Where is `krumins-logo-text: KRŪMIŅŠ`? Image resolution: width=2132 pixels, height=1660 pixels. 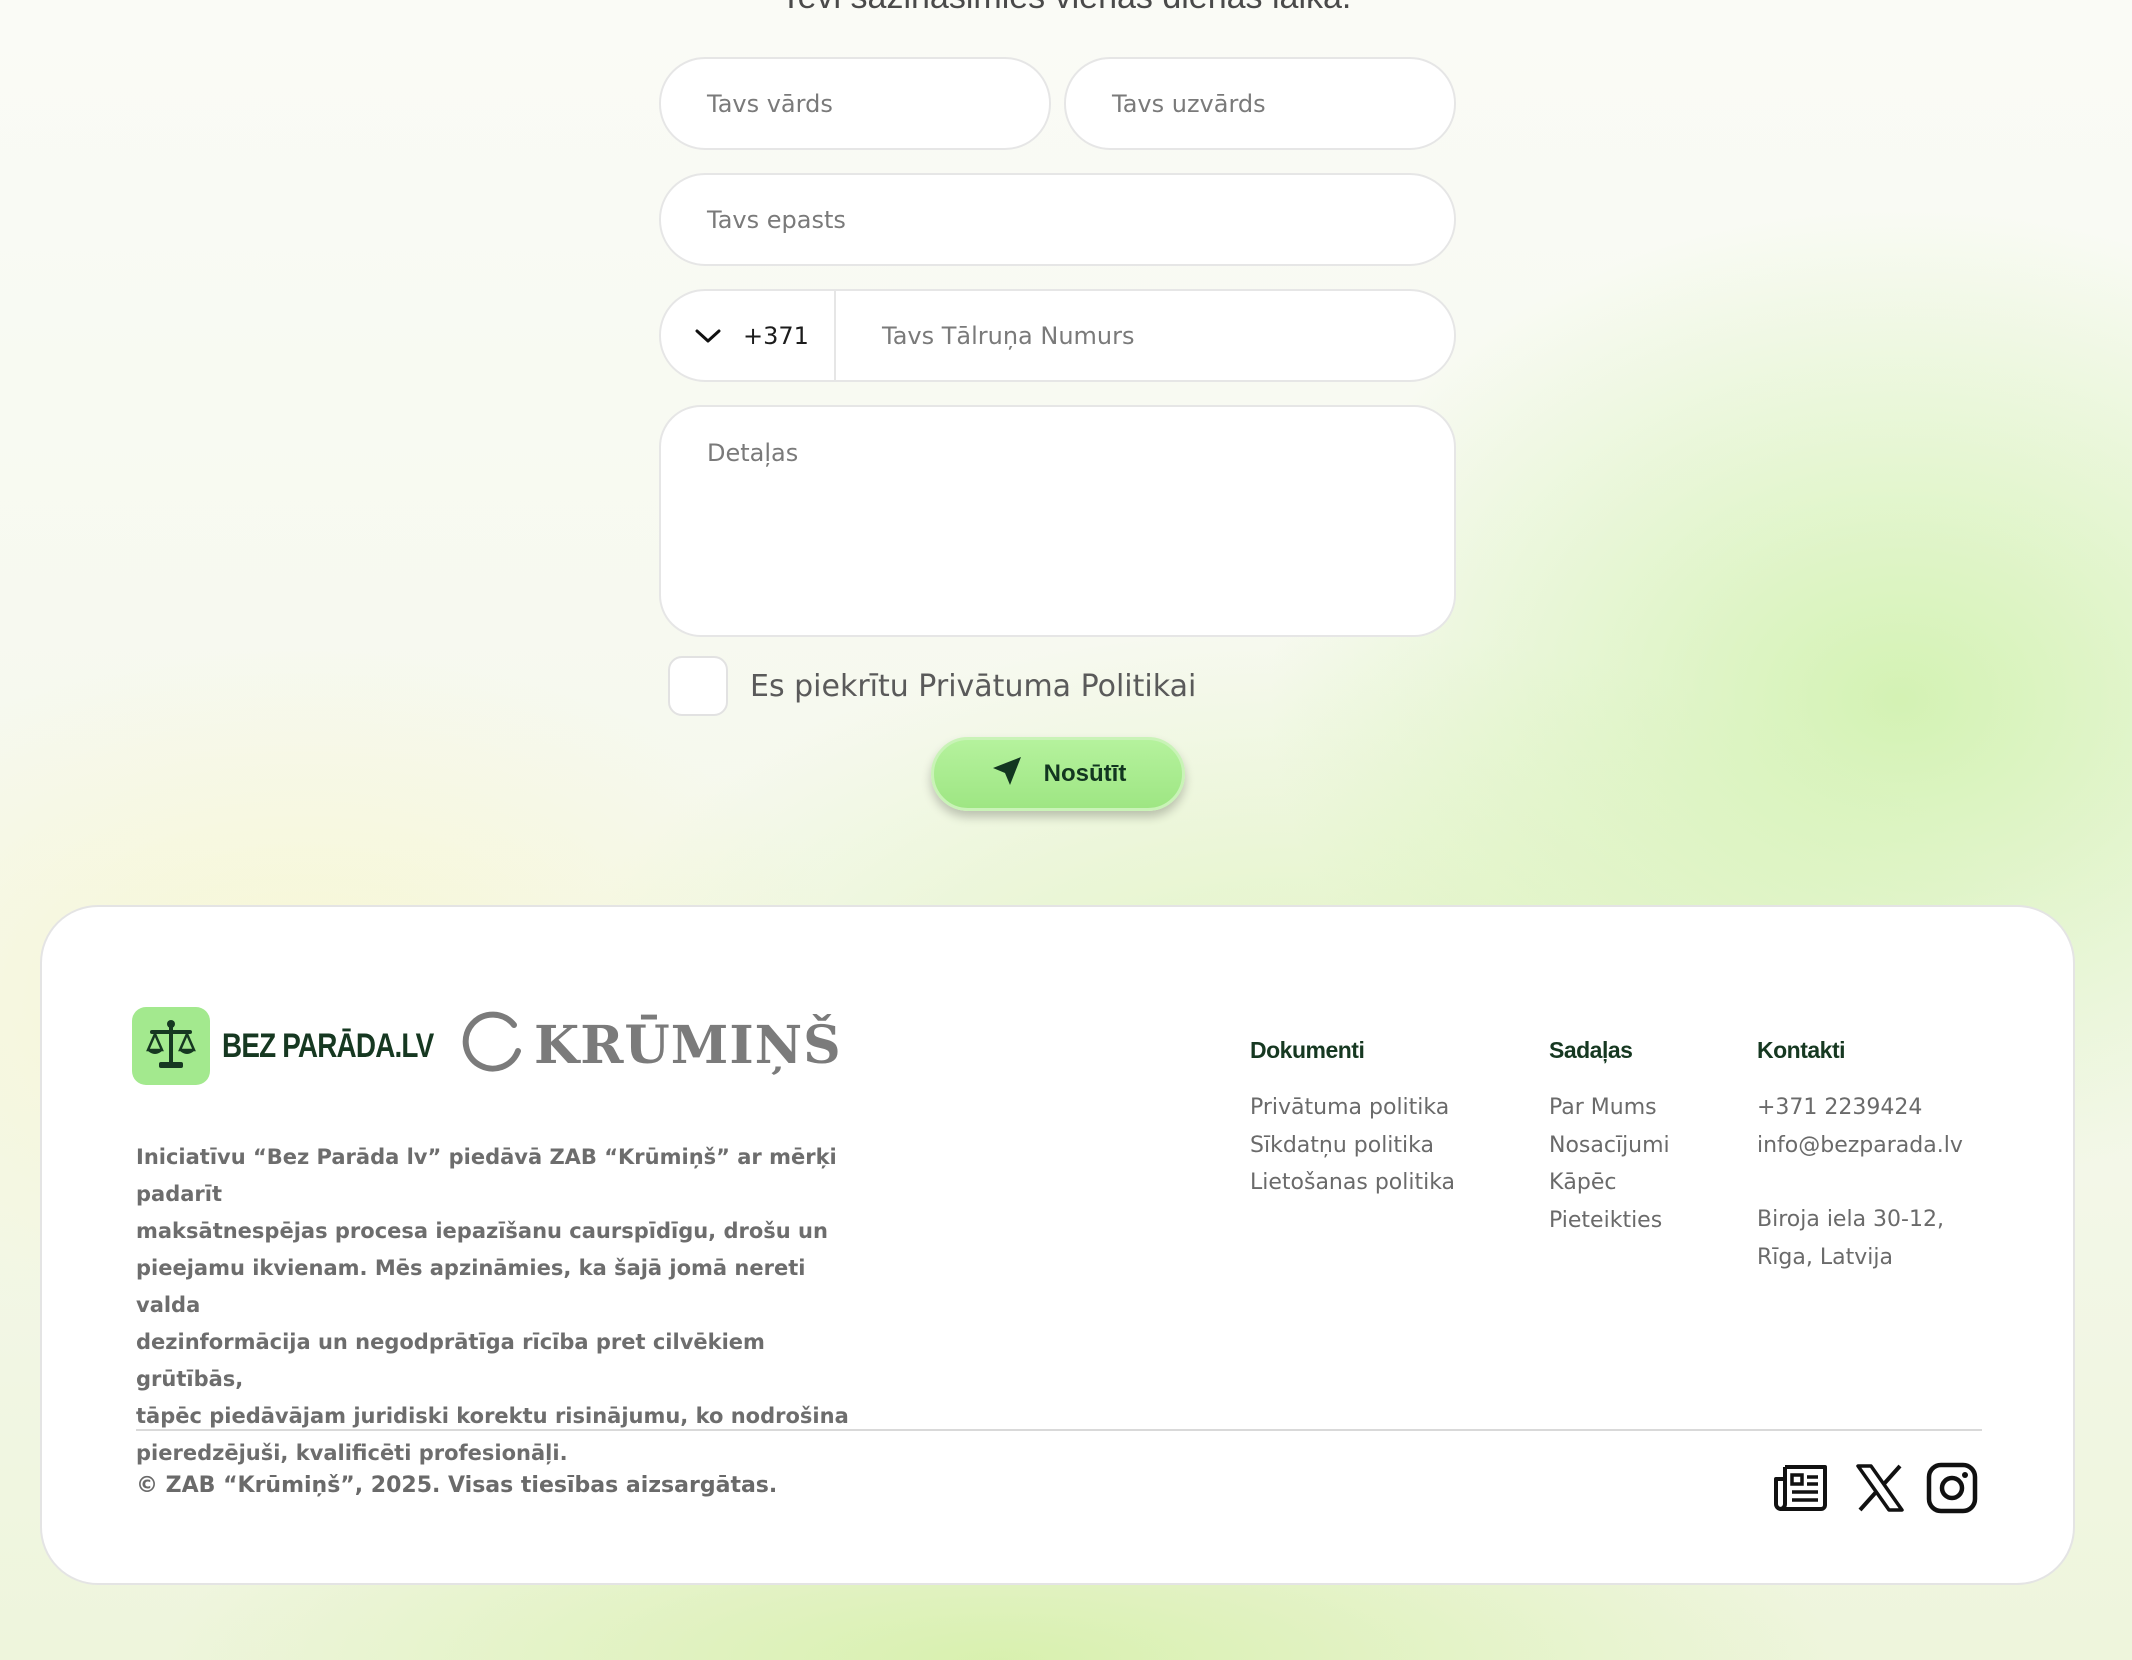
krumins-logo-text: KRŪMIŅŠ is located at coordinates (688, 1045).